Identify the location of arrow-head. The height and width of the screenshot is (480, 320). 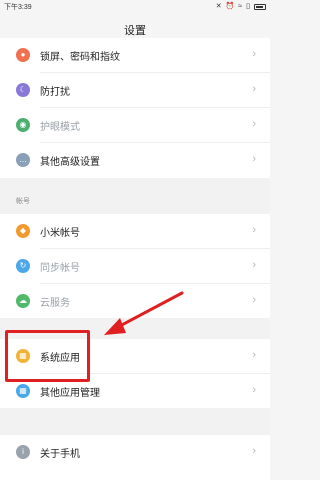
(115, 326).